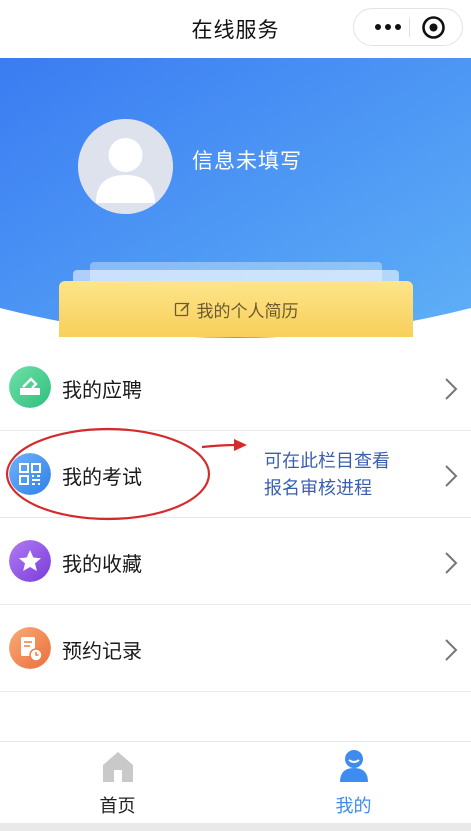 This screenshot has height=831, width=471. What do you see at coordinates (433, 27) in the screenshot?
I see `target-circle-icon` at bounding box center [433, 27].